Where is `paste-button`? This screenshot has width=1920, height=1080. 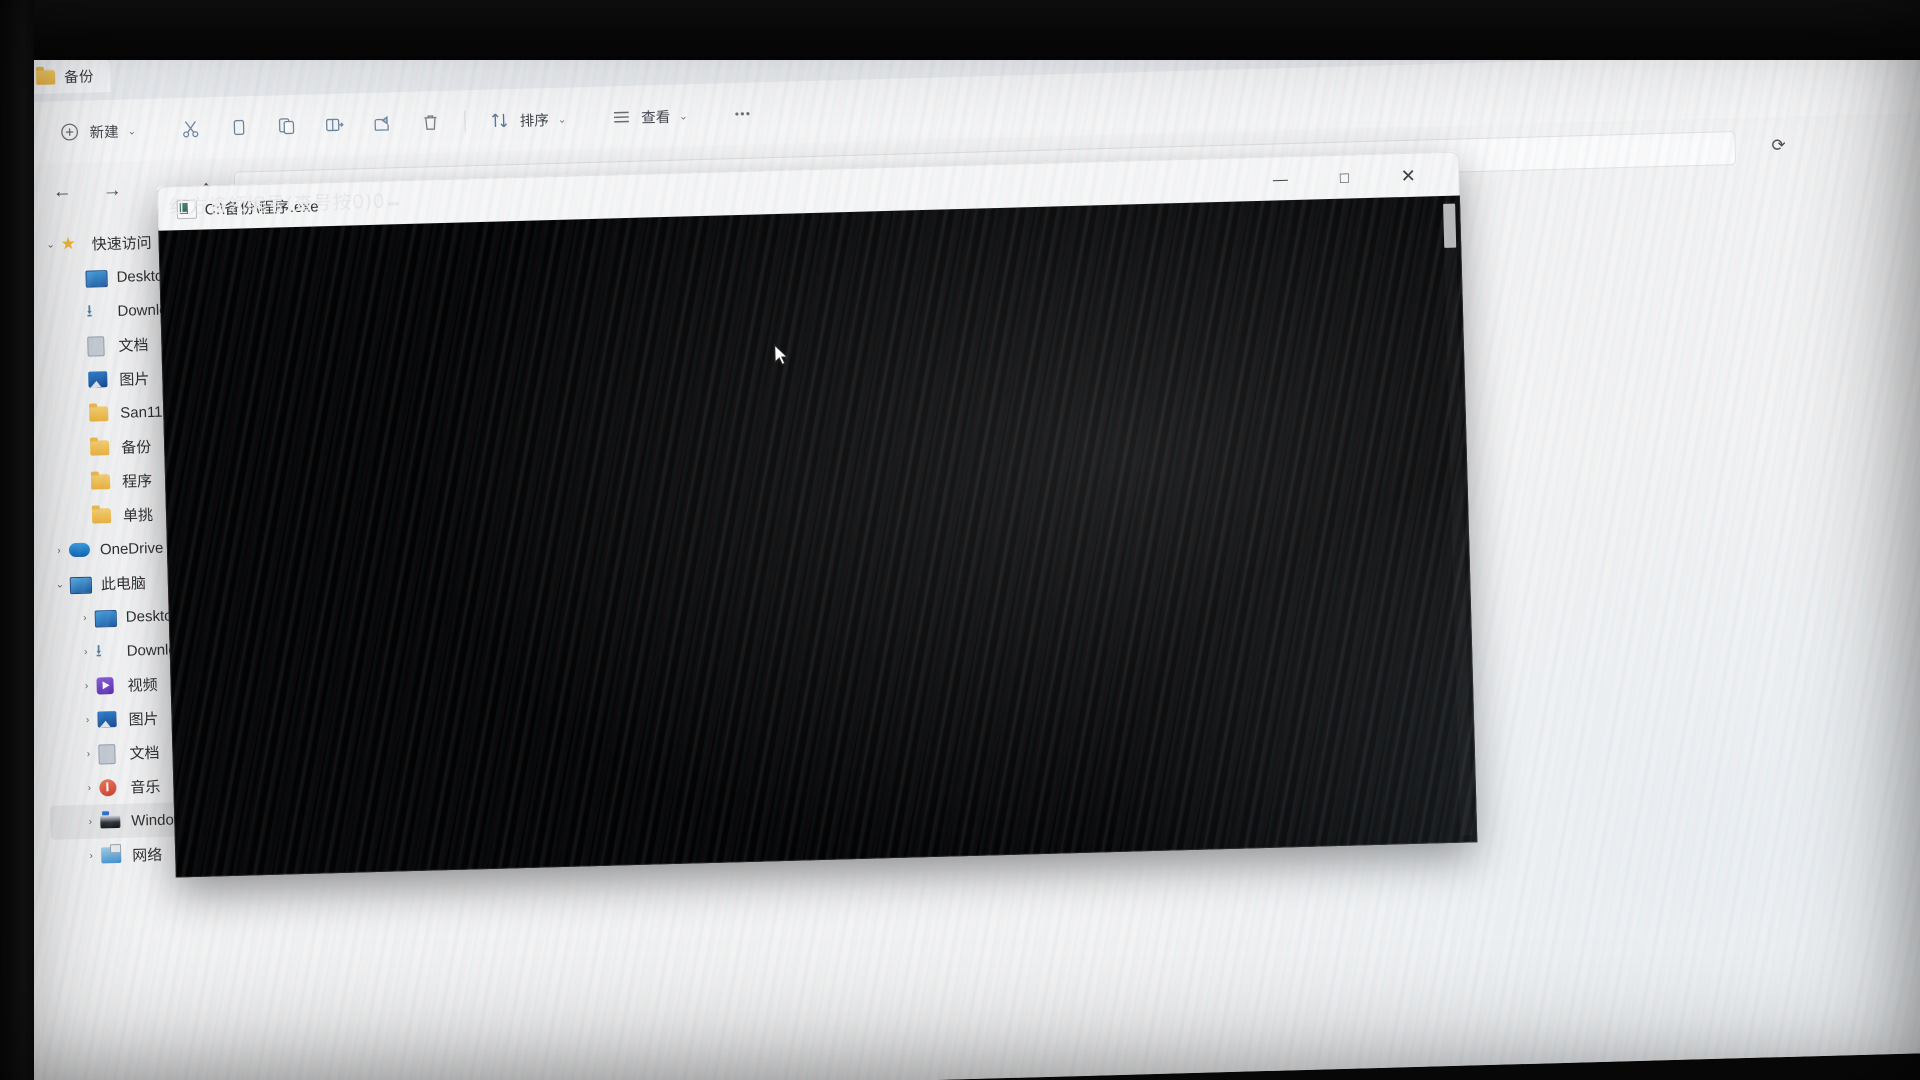 paste-button is located at coordinates (286, 126).